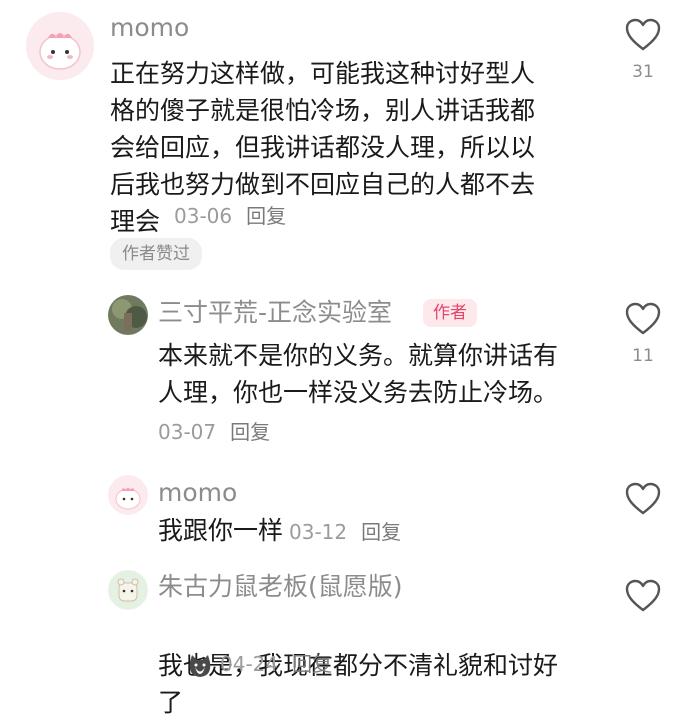 This screenshot has width=690, height=721. What do you see at coordinates (280, 587) in the screenshot?
I see `reply-username: 朱古力鼠老板(鼠愿版)` at bounding box center [280, 587].